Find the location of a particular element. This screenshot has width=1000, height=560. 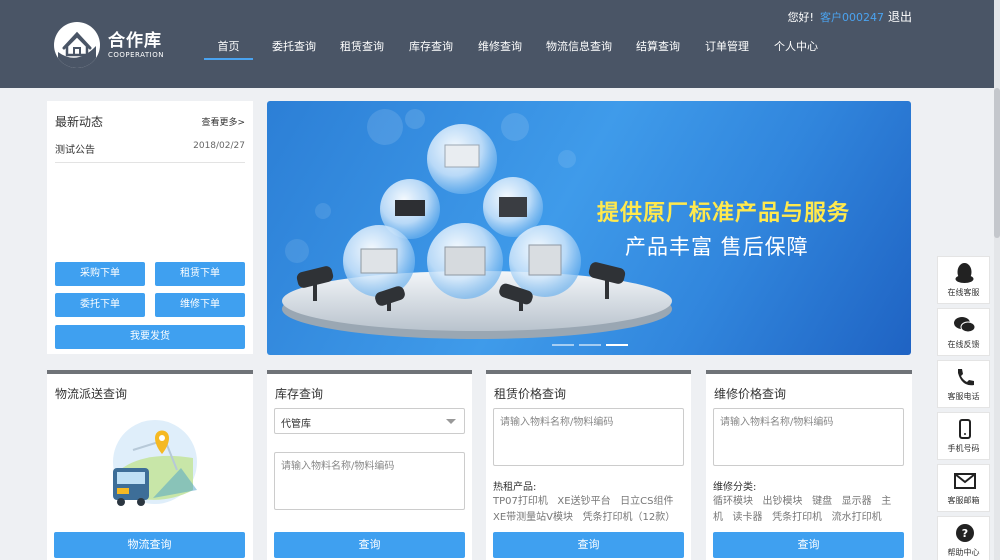

greeting: 您好! is located at coordinates (800, 17).